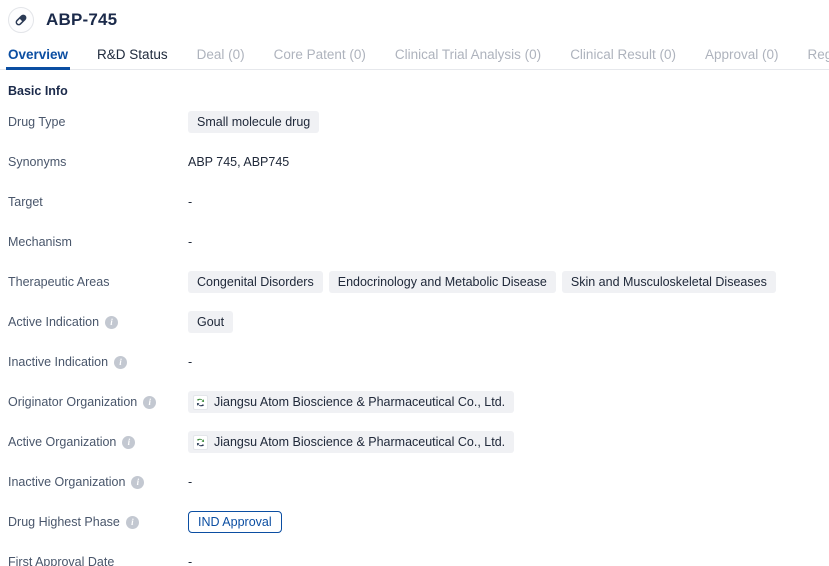  I want to click on value-chip: Congenital Disorders, so click(255, 282).